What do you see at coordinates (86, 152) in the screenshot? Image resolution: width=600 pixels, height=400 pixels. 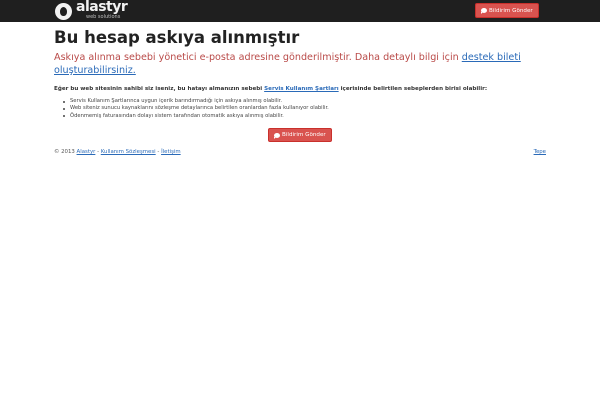 I see `footer-link-alastyr: Alastyr` at bounding box center [86, 152].